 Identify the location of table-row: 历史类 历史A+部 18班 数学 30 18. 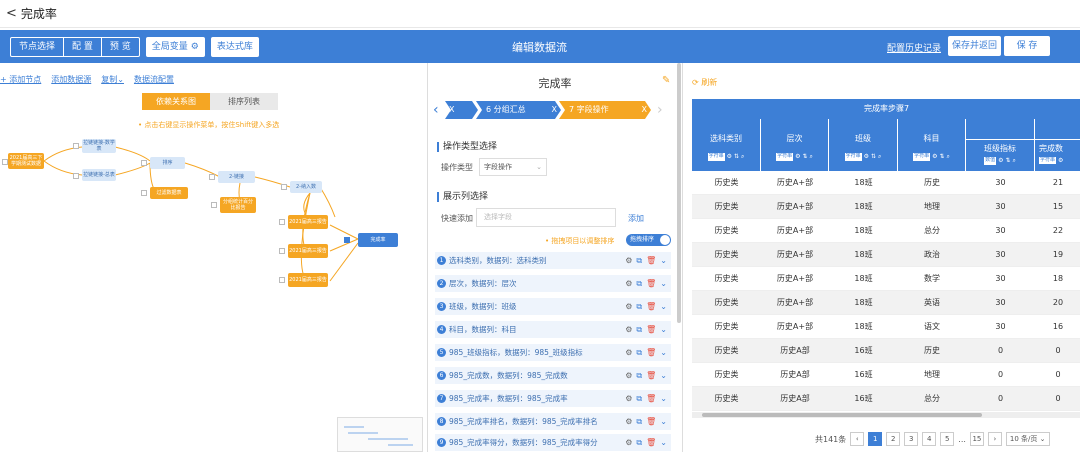
(886, 279).